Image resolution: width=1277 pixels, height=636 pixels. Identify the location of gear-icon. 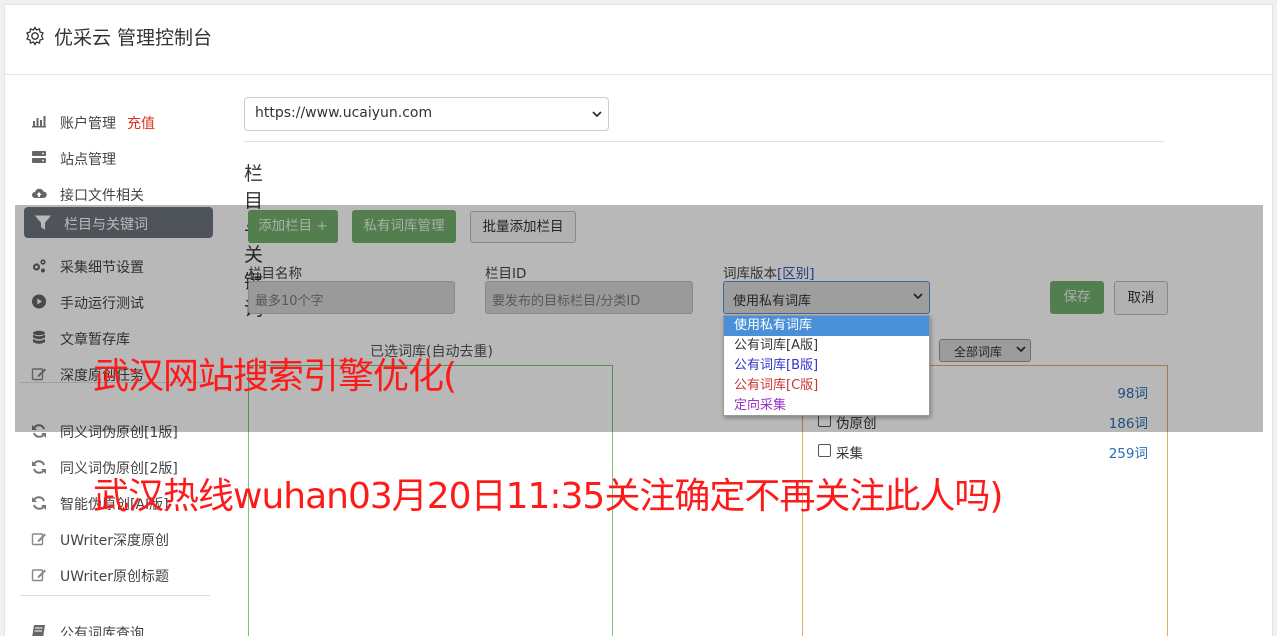
(35, 36).